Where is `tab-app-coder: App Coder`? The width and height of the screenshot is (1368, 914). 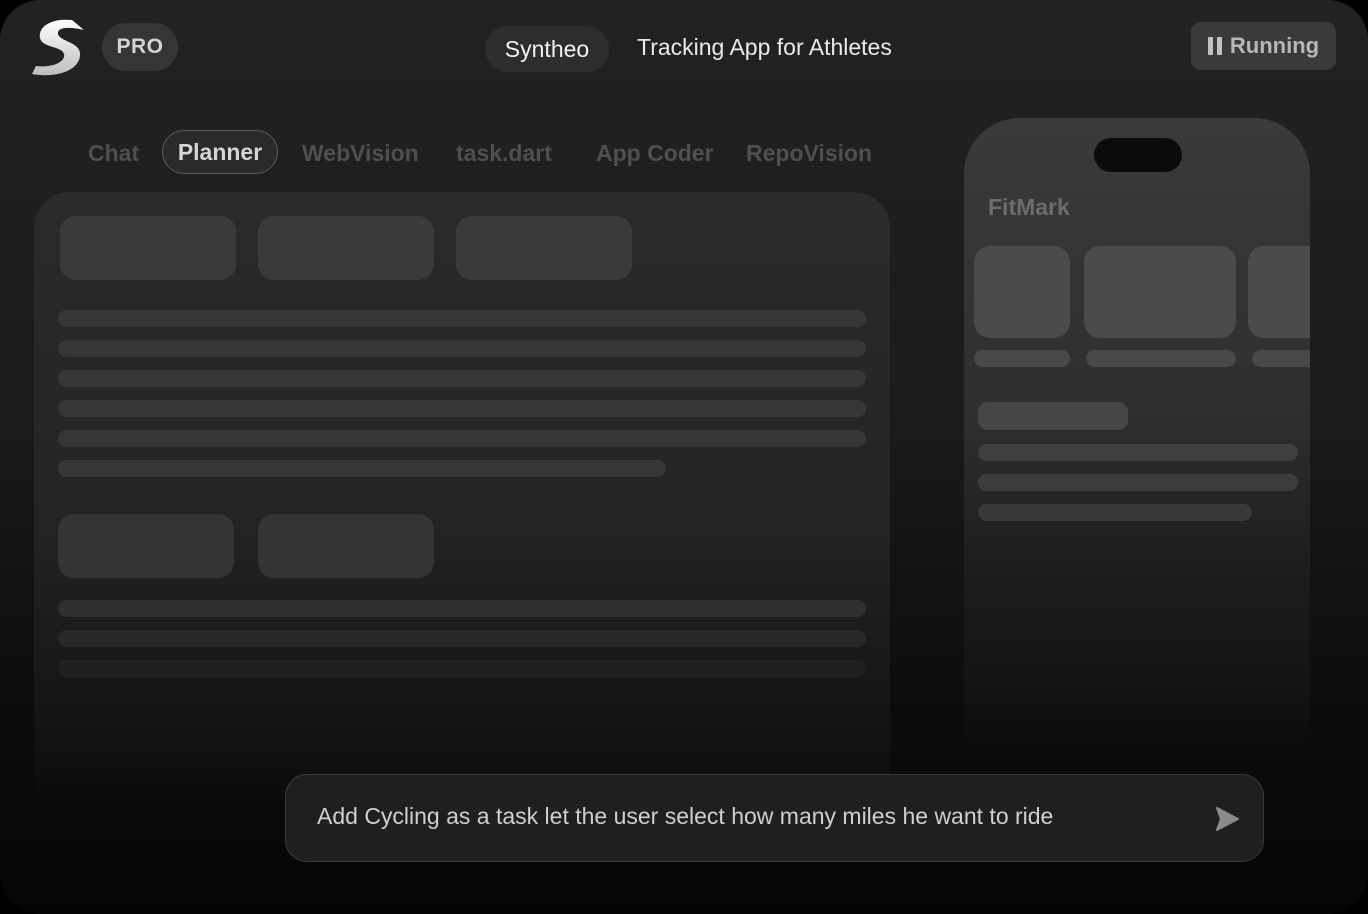 tab-app-coder: App Coder is located at coordinates (655, 153).